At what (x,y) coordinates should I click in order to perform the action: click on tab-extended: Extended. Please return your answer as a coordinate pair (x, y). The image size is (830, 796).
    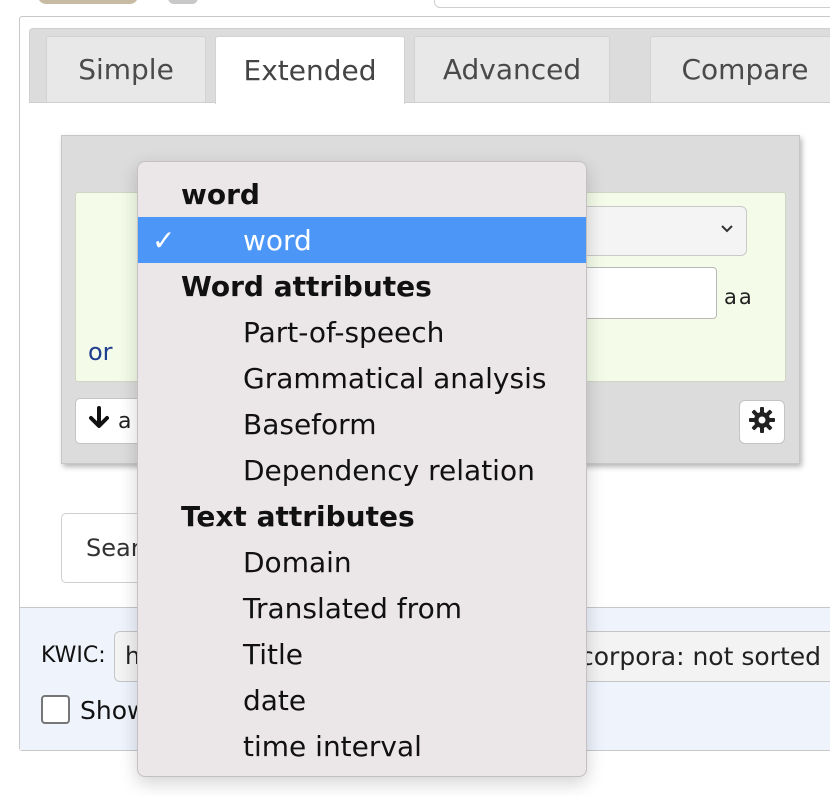
    Looking at the image, I should click on (310, 70).